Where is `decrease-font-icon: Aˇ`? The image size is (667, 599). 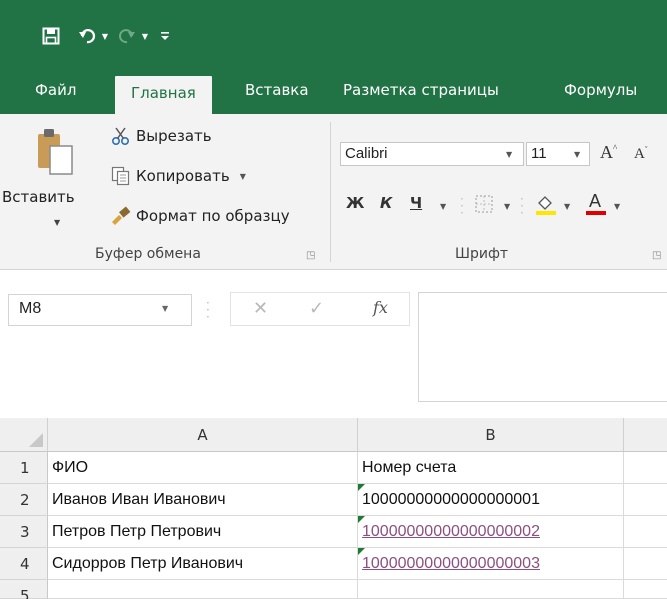 decrease-font-icon: Aˇ is located at coordinates (641, 154).